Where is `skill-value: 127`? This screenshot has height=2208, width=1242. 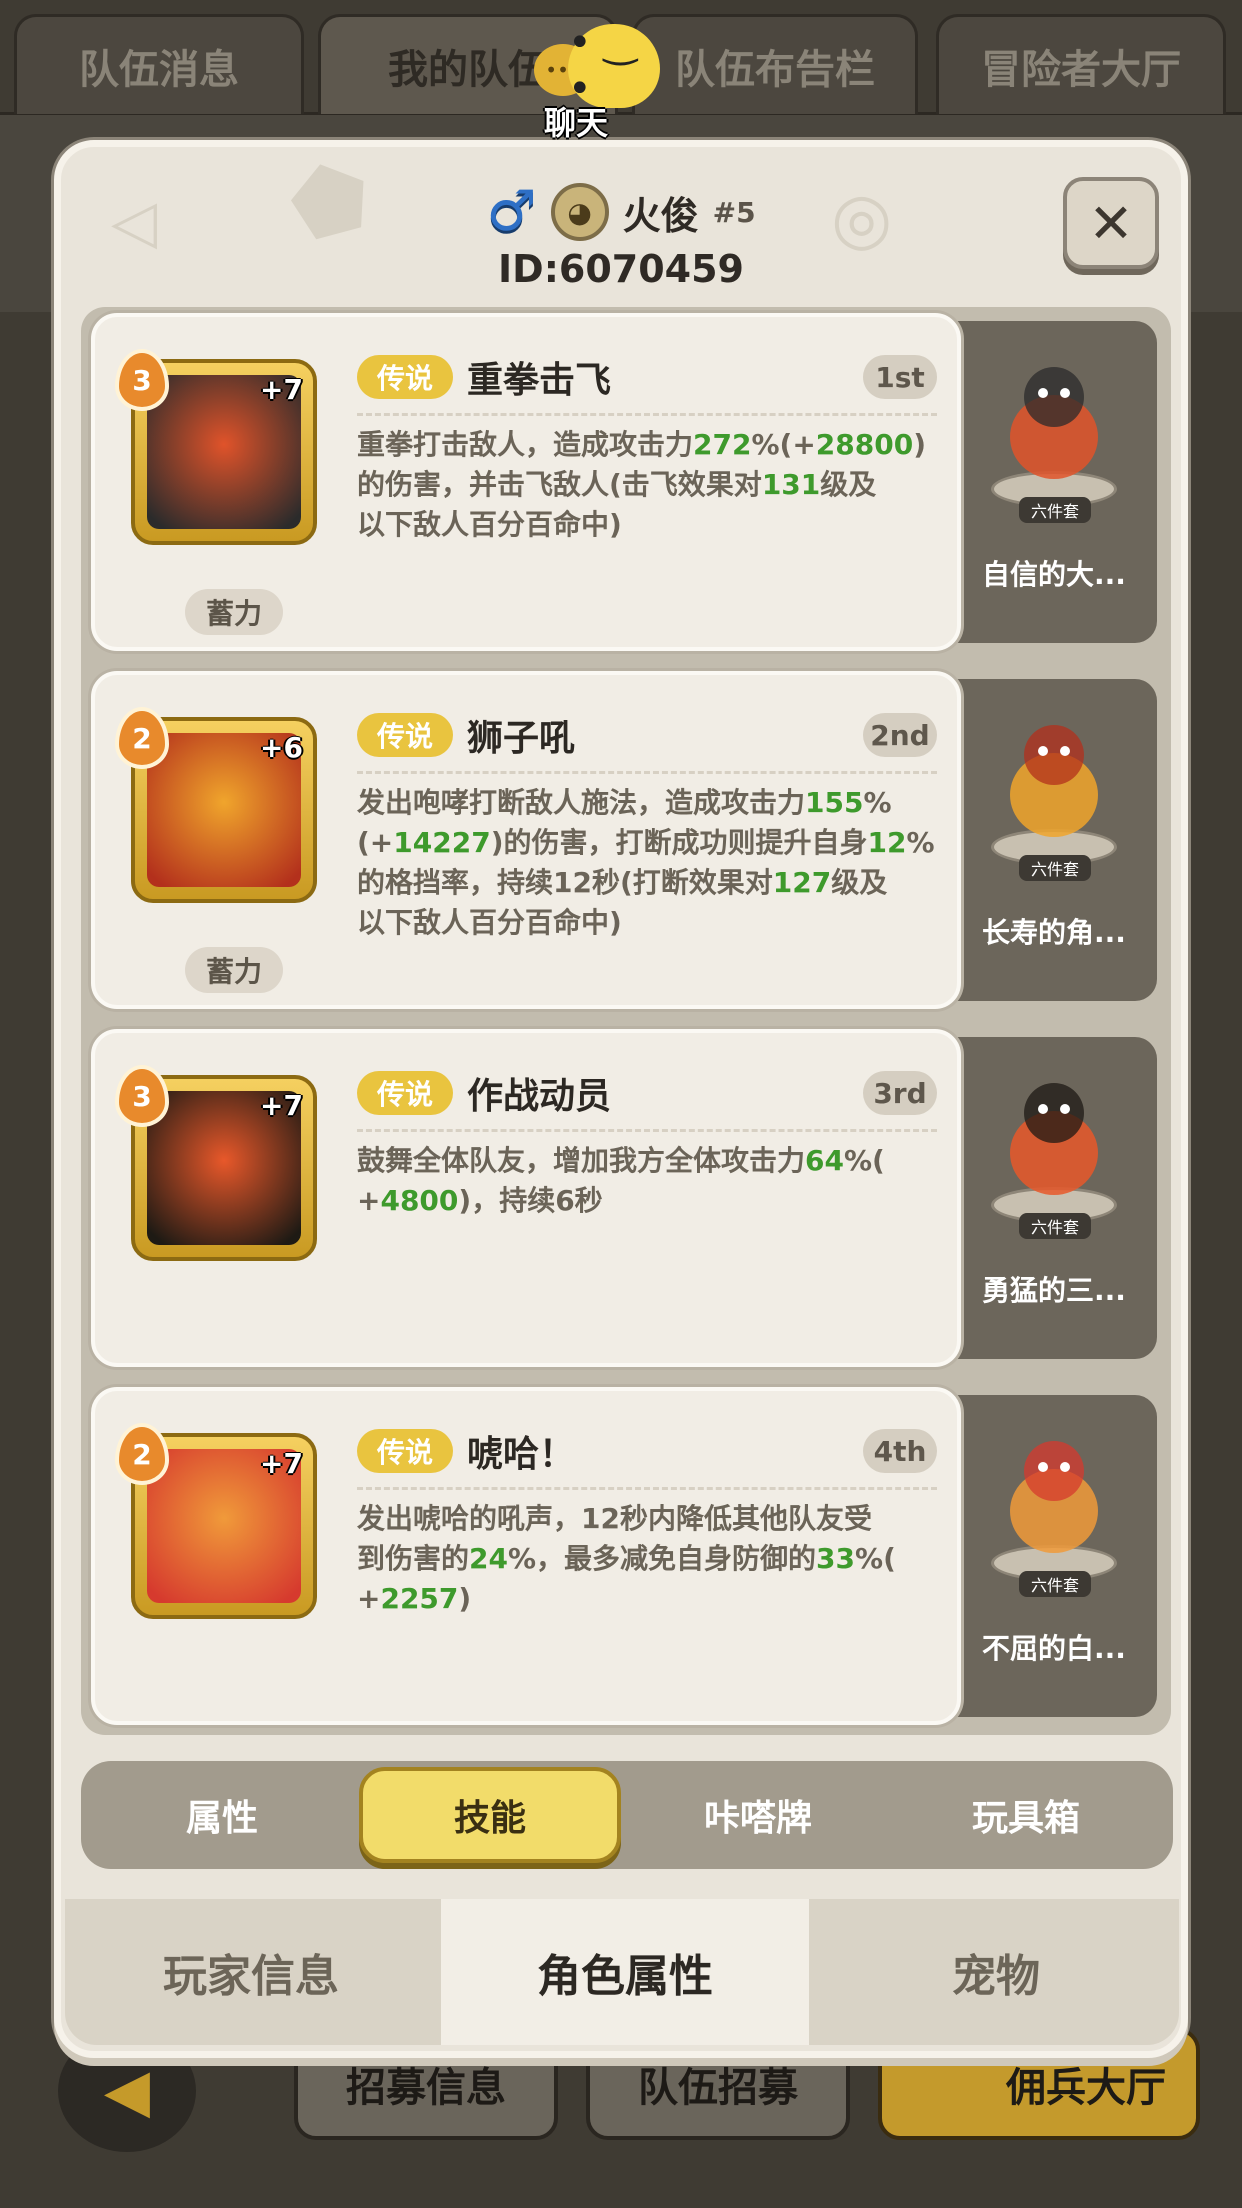
skill-value: 127 is located at coordinates (802, 882).